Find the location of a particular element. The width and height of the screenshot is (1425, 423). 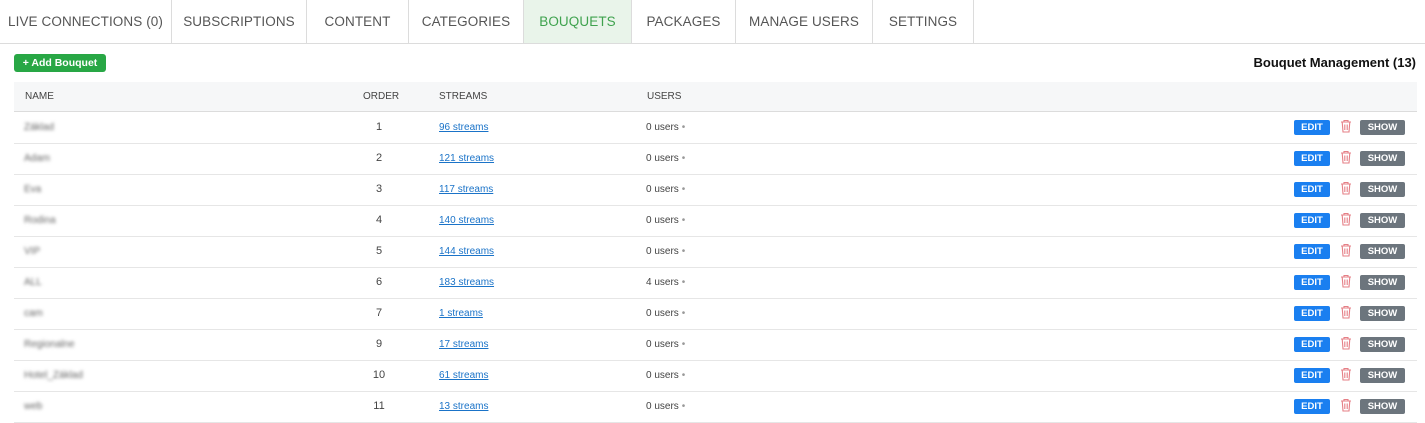

users-count: 4 users • is located at coordinates (665, 282).